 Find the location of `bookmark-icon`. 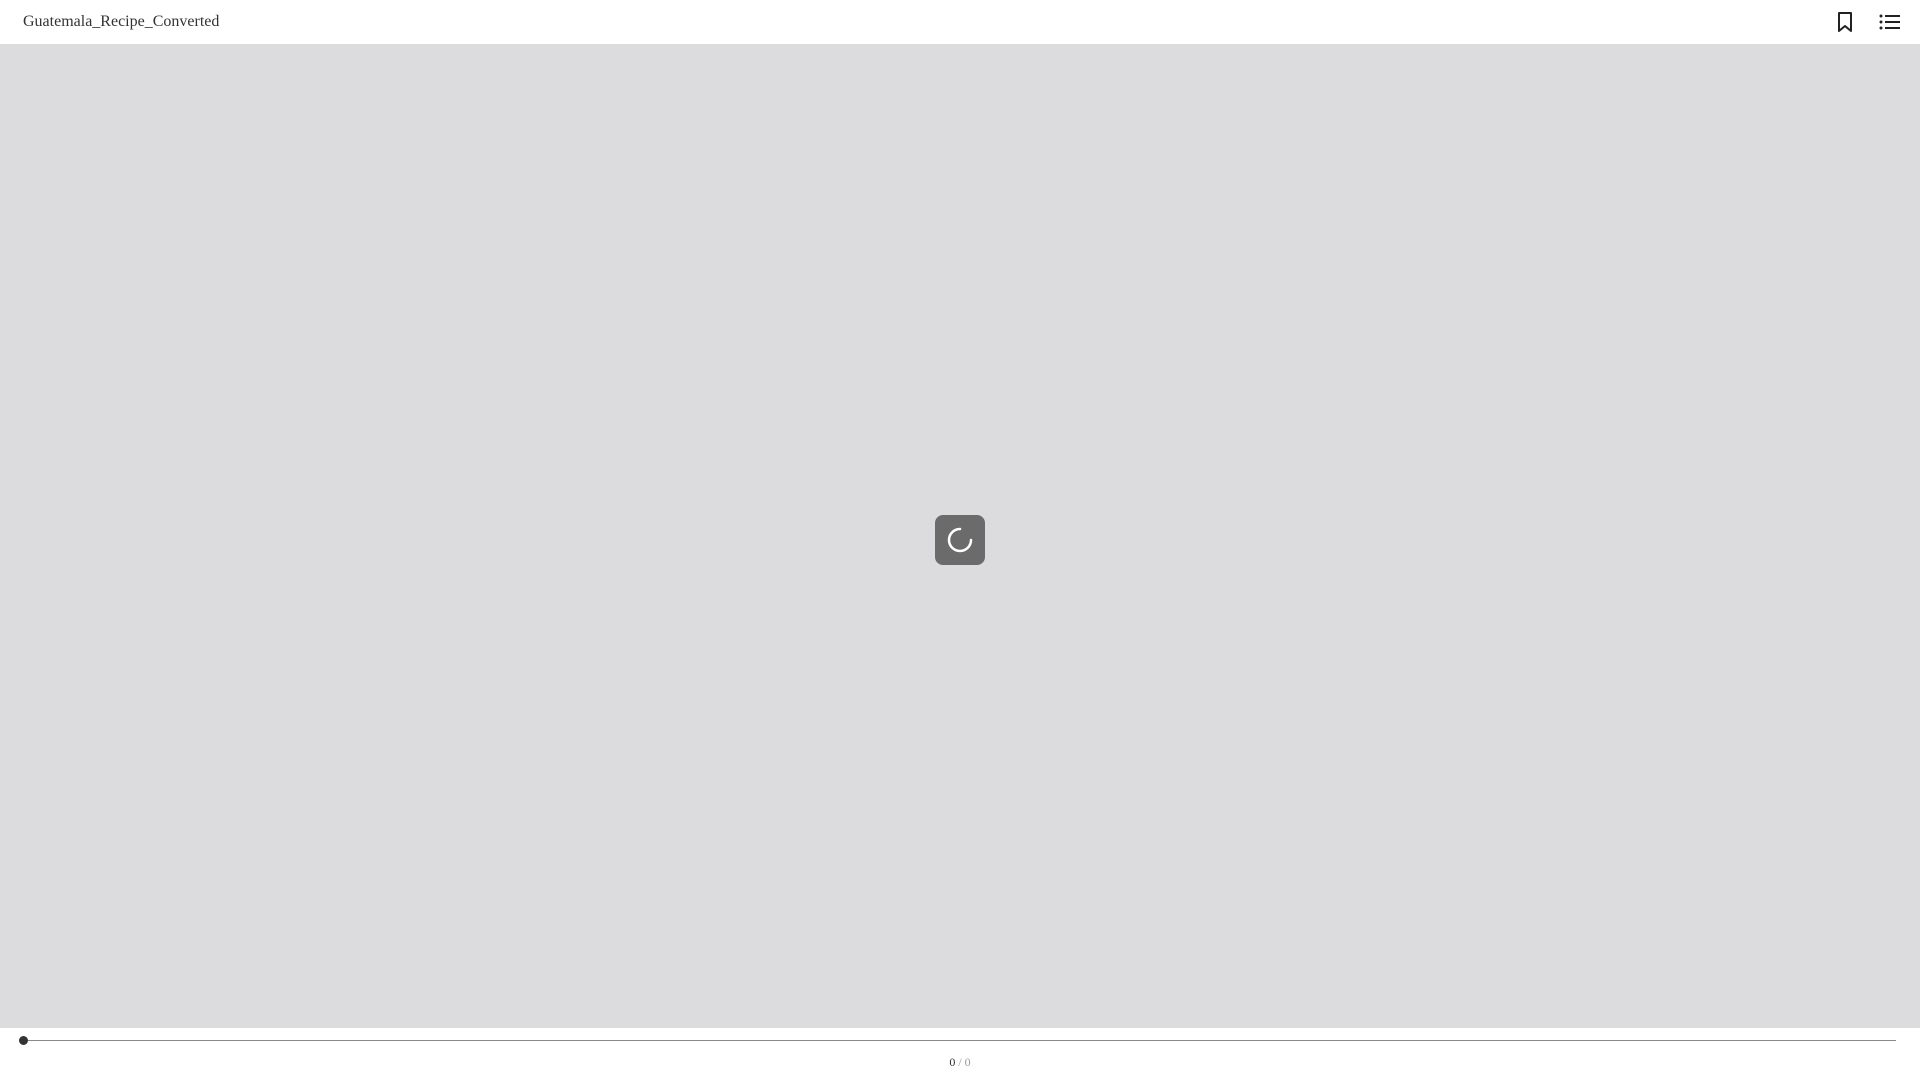

bookmark-icon is located at coordinates (1845, 22).